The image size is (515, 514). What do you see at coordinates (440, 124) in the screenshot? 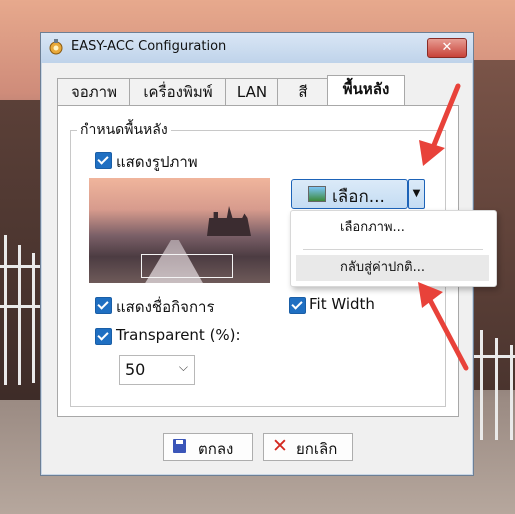
I see `annotation-arrow-top` at bounding box center [440, 124].